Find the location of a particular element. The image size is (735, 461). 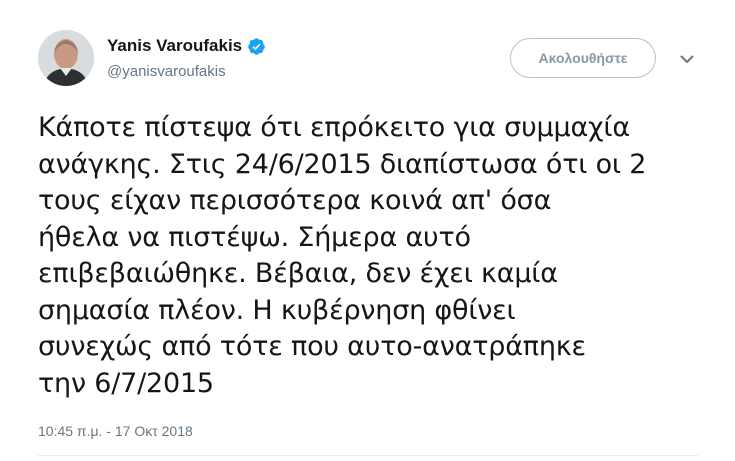

tweet-text-line: ήθελα να πιστέψω. Σήμερα αυτό is located at coordinates (254, 237).